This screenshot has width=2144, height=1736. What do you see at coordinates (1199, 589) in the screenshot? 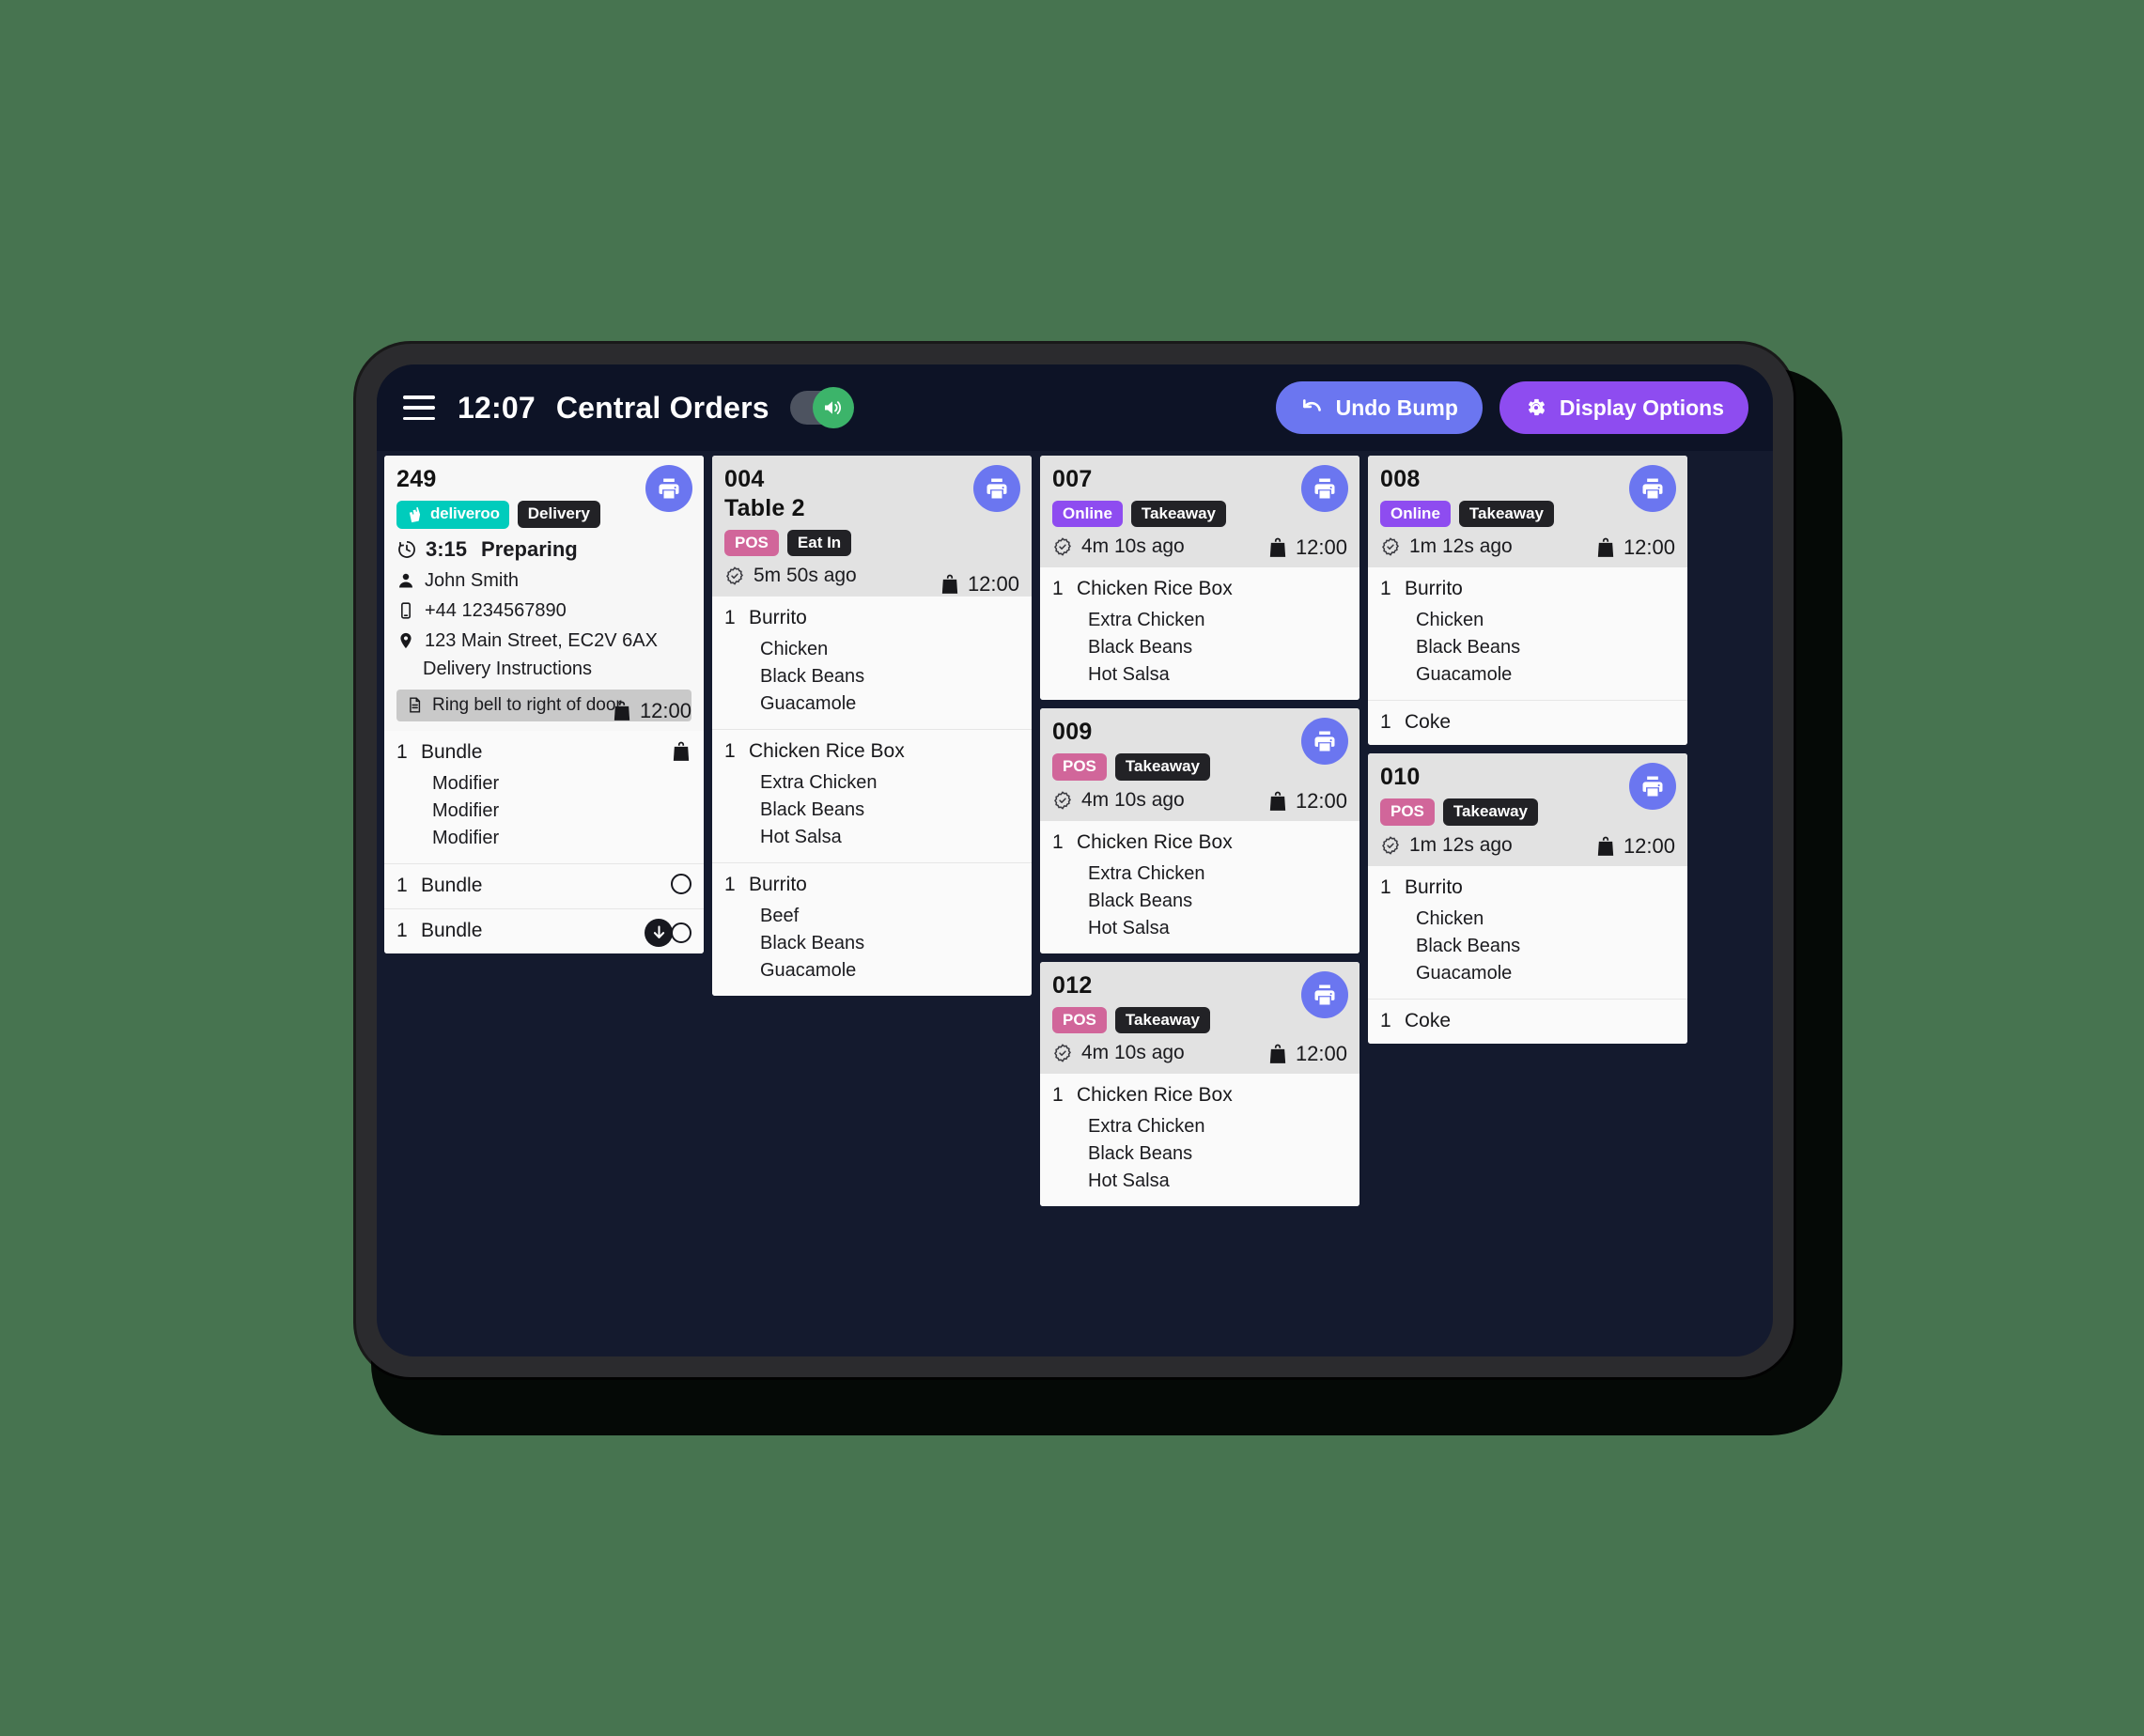
I see `line-item-main: 1 Chicken Rice Box` at bounding box center [1199, 589].